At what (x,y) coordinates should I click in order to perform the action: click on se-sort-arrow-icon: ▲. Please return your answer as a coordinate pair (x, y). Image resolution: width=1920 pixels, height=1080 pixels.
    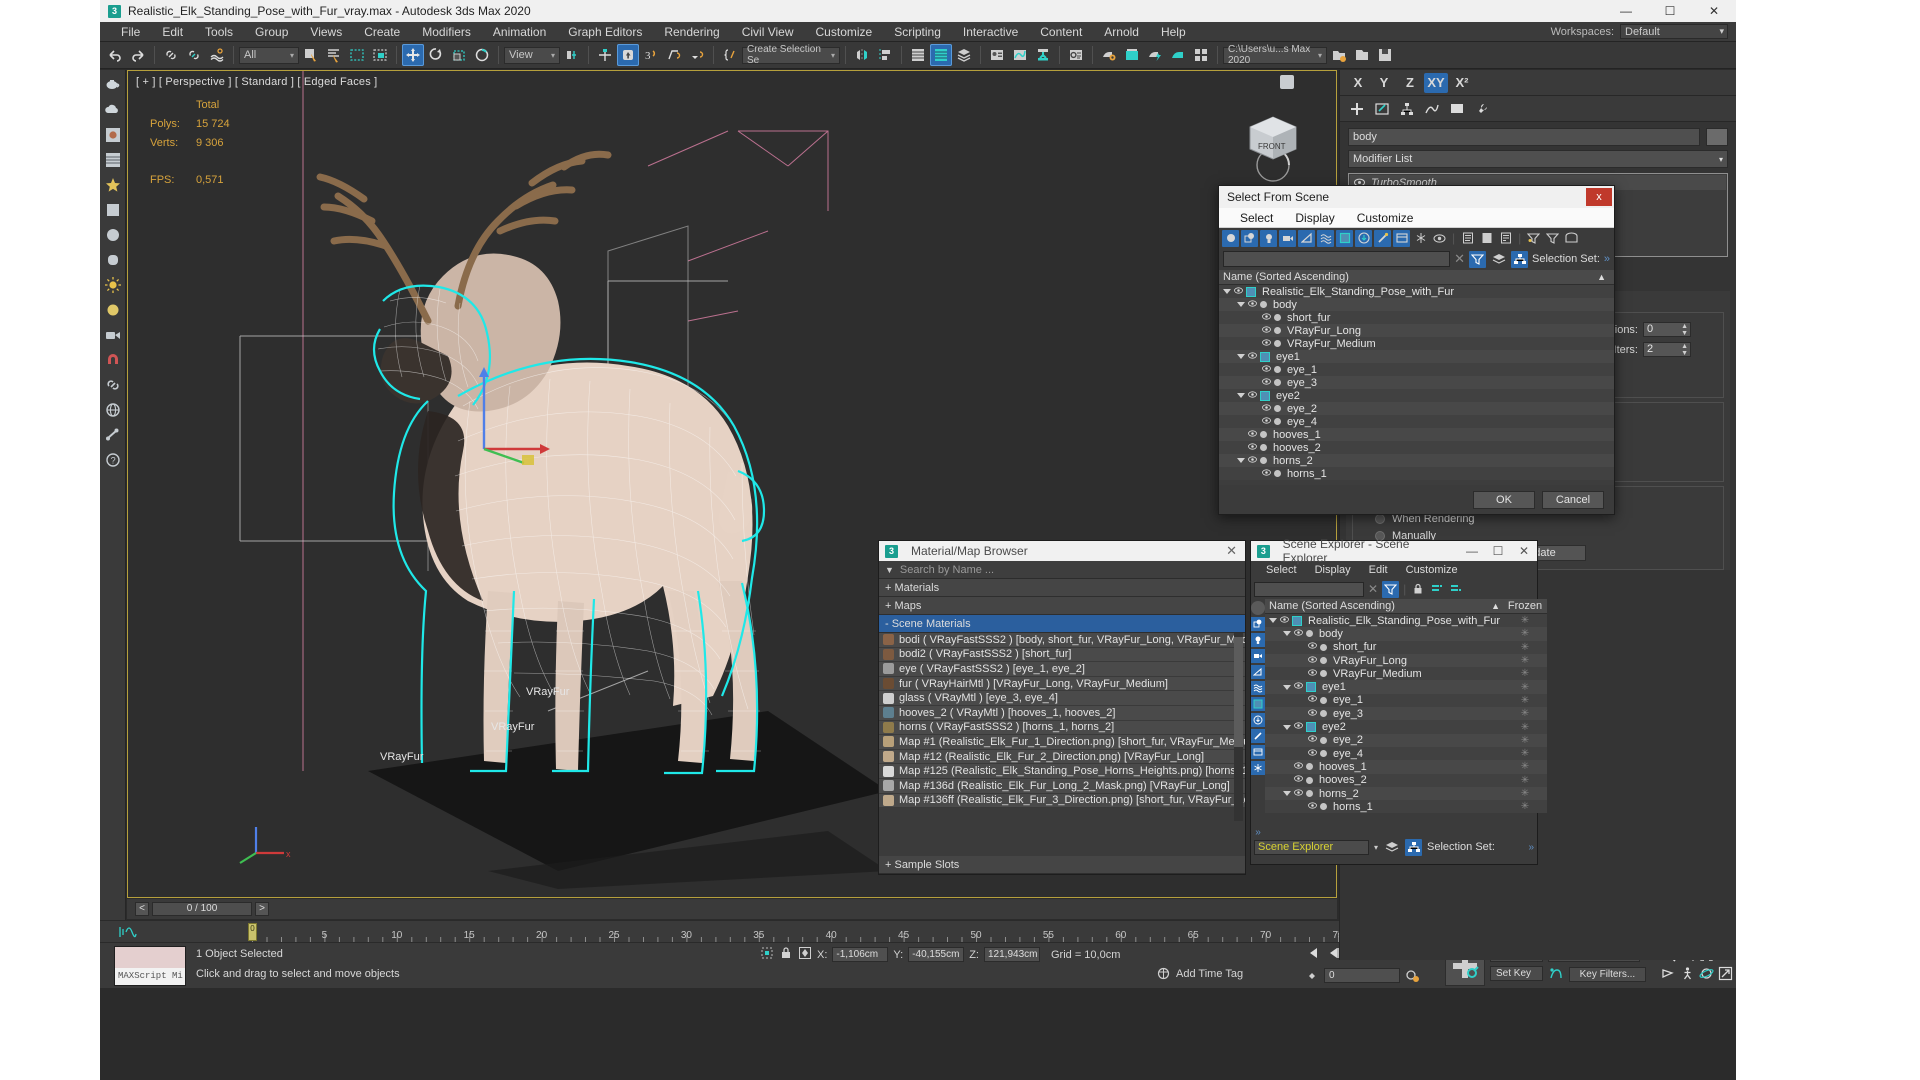
    Looking at the image, I should click on (1495, 606).